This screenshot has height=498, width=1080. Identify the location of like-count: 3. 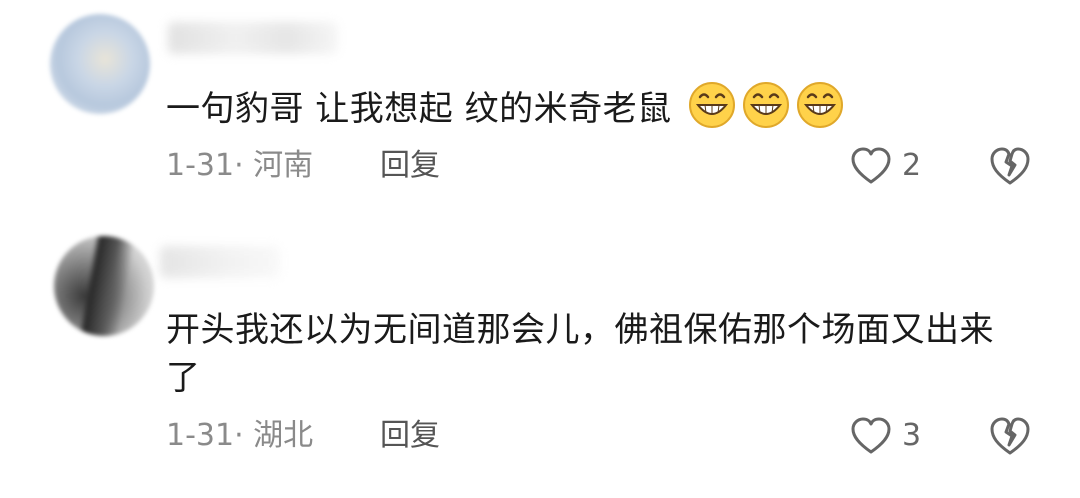
(912, 435).